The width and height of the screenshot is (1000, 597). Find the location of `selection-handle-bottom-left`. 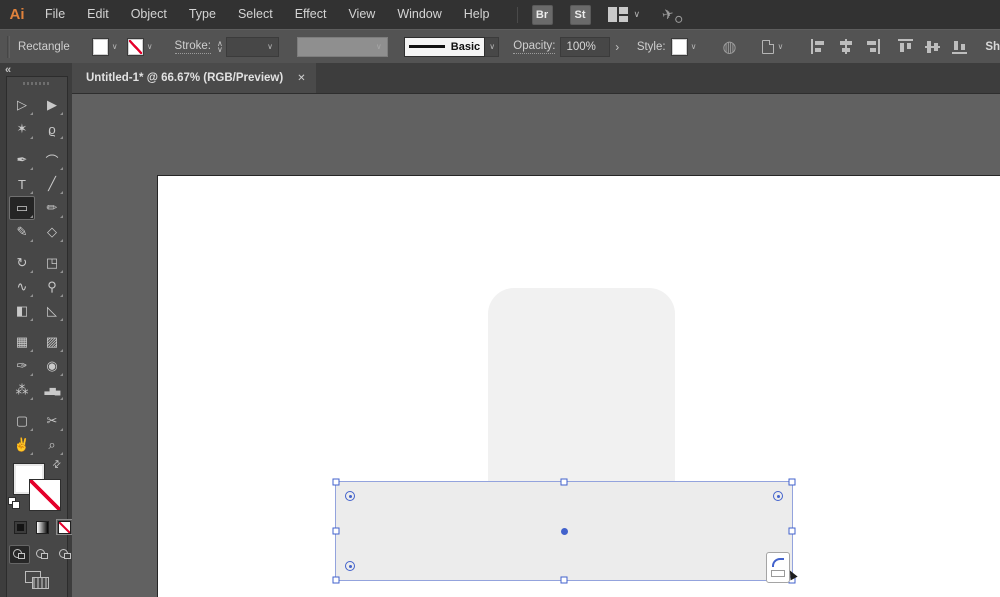

selection-handle-bottom-left is located at coordinates (336, 580).